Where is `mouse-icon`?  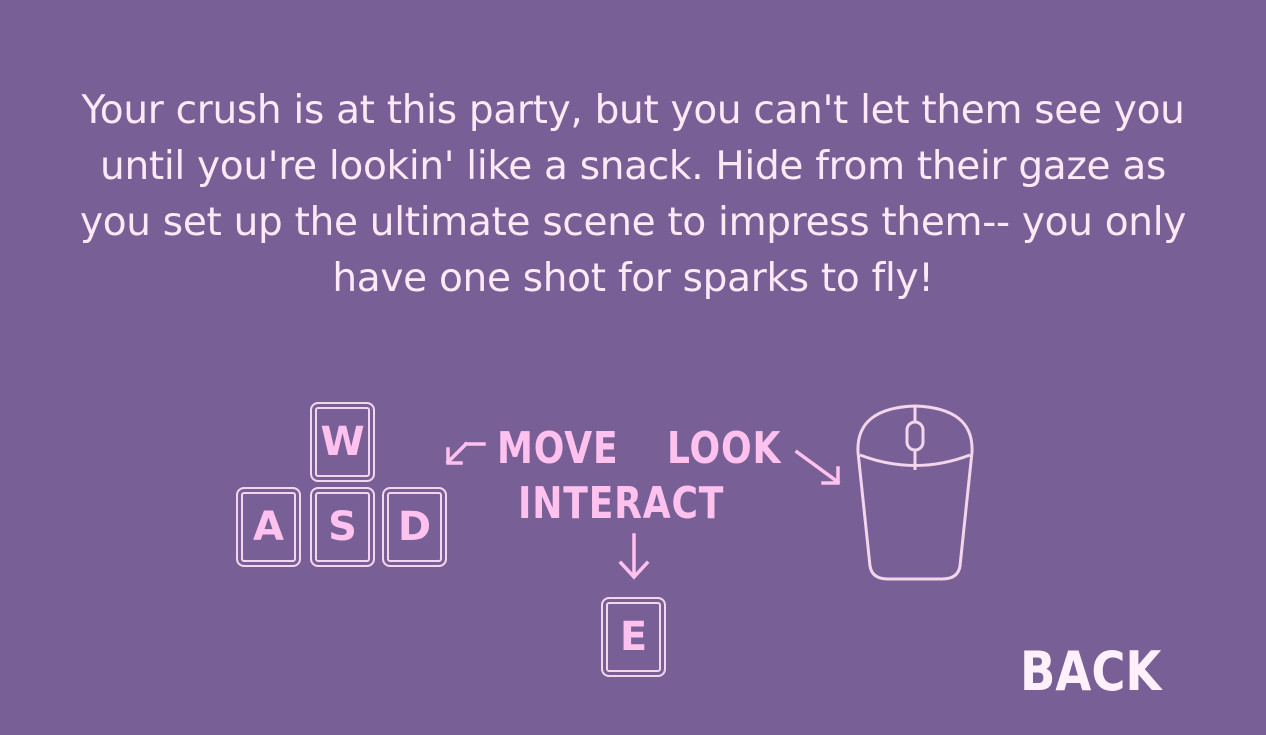 mouse-icon is located at coordinates (915, 492).